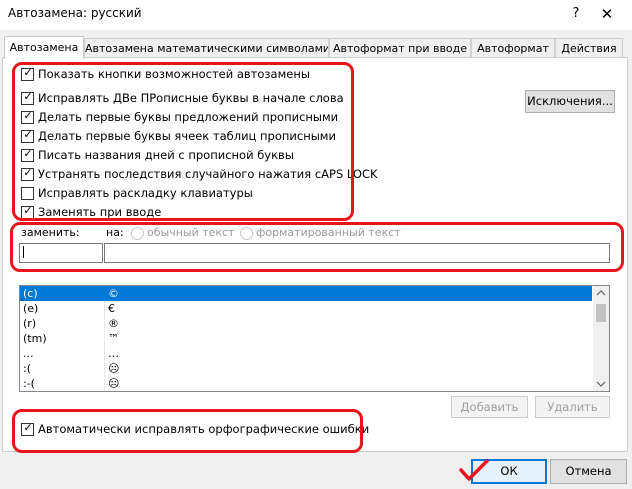 Image resolution: width=632 pixels, height=489 pixels. What do you see at coordinates (111, 308) in the screenshot?
I see `list-item-to: €` at bounding box center [111, 308].